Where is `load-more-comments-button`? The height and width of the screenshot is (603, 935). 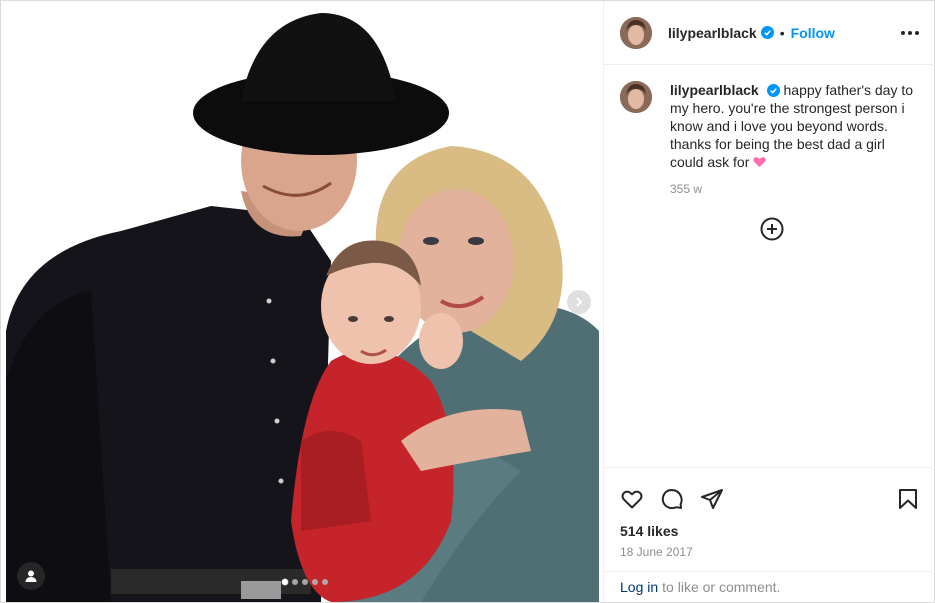 load-more-comments-button is located at coordinates (772, 229).